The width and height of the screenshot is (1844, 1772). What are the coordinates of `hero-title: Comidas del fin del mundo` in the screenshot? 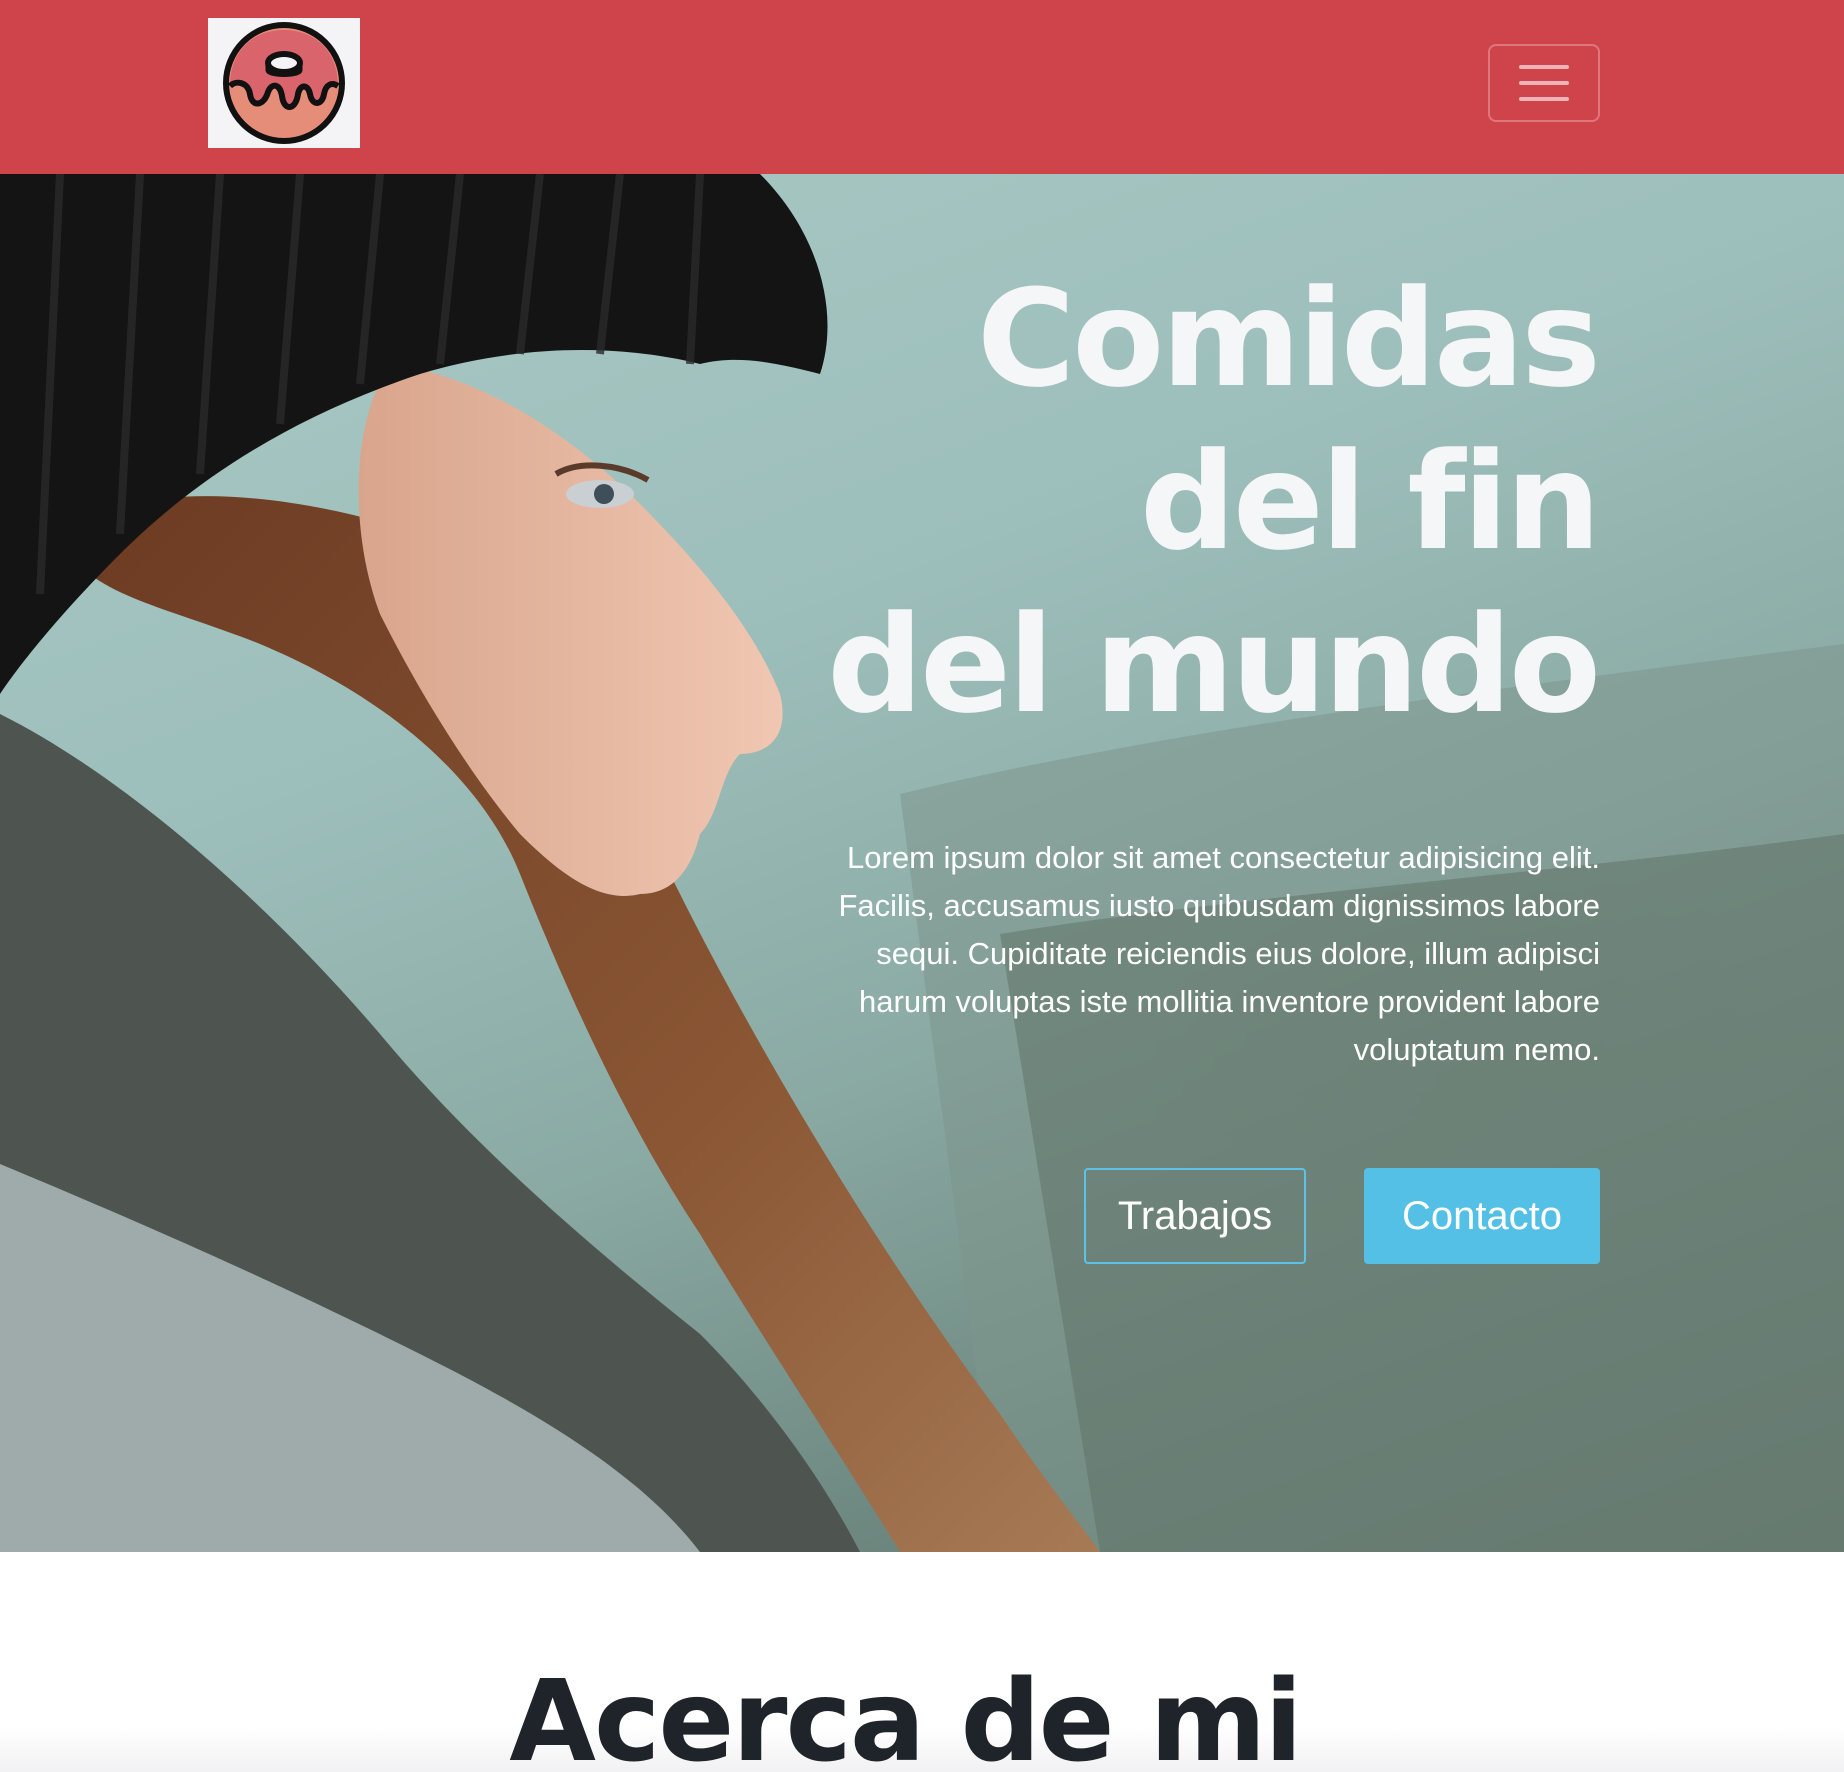 It's located at (1149, 502).